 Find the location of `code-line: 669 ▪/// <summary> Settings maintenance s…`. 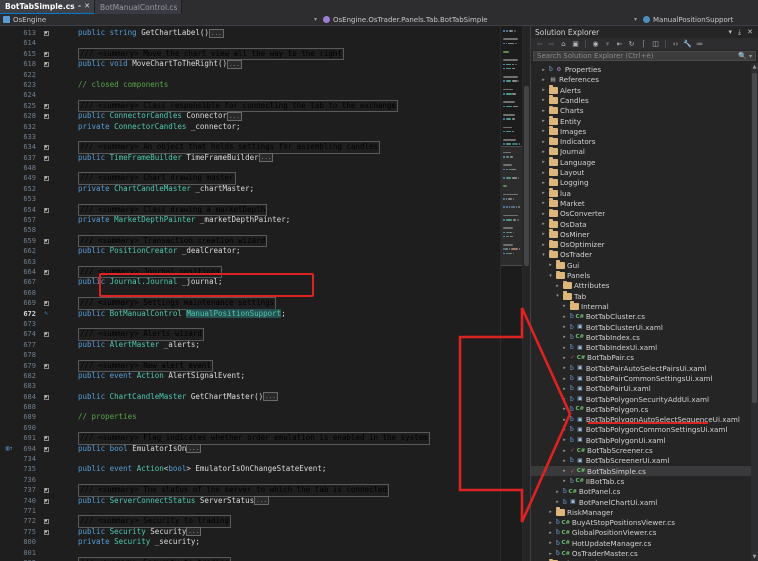

code-line: 669 ▪/// <summary> Settings maintenance s… is located at coordinates (250, 303).